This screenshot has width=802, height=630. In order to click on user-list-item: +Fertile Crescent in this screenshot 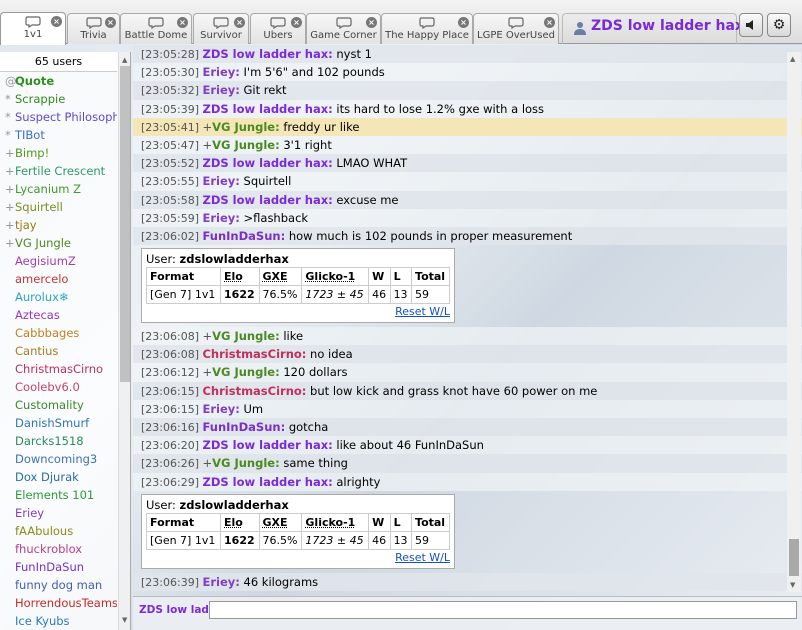, I will do `click(58, 171)`.